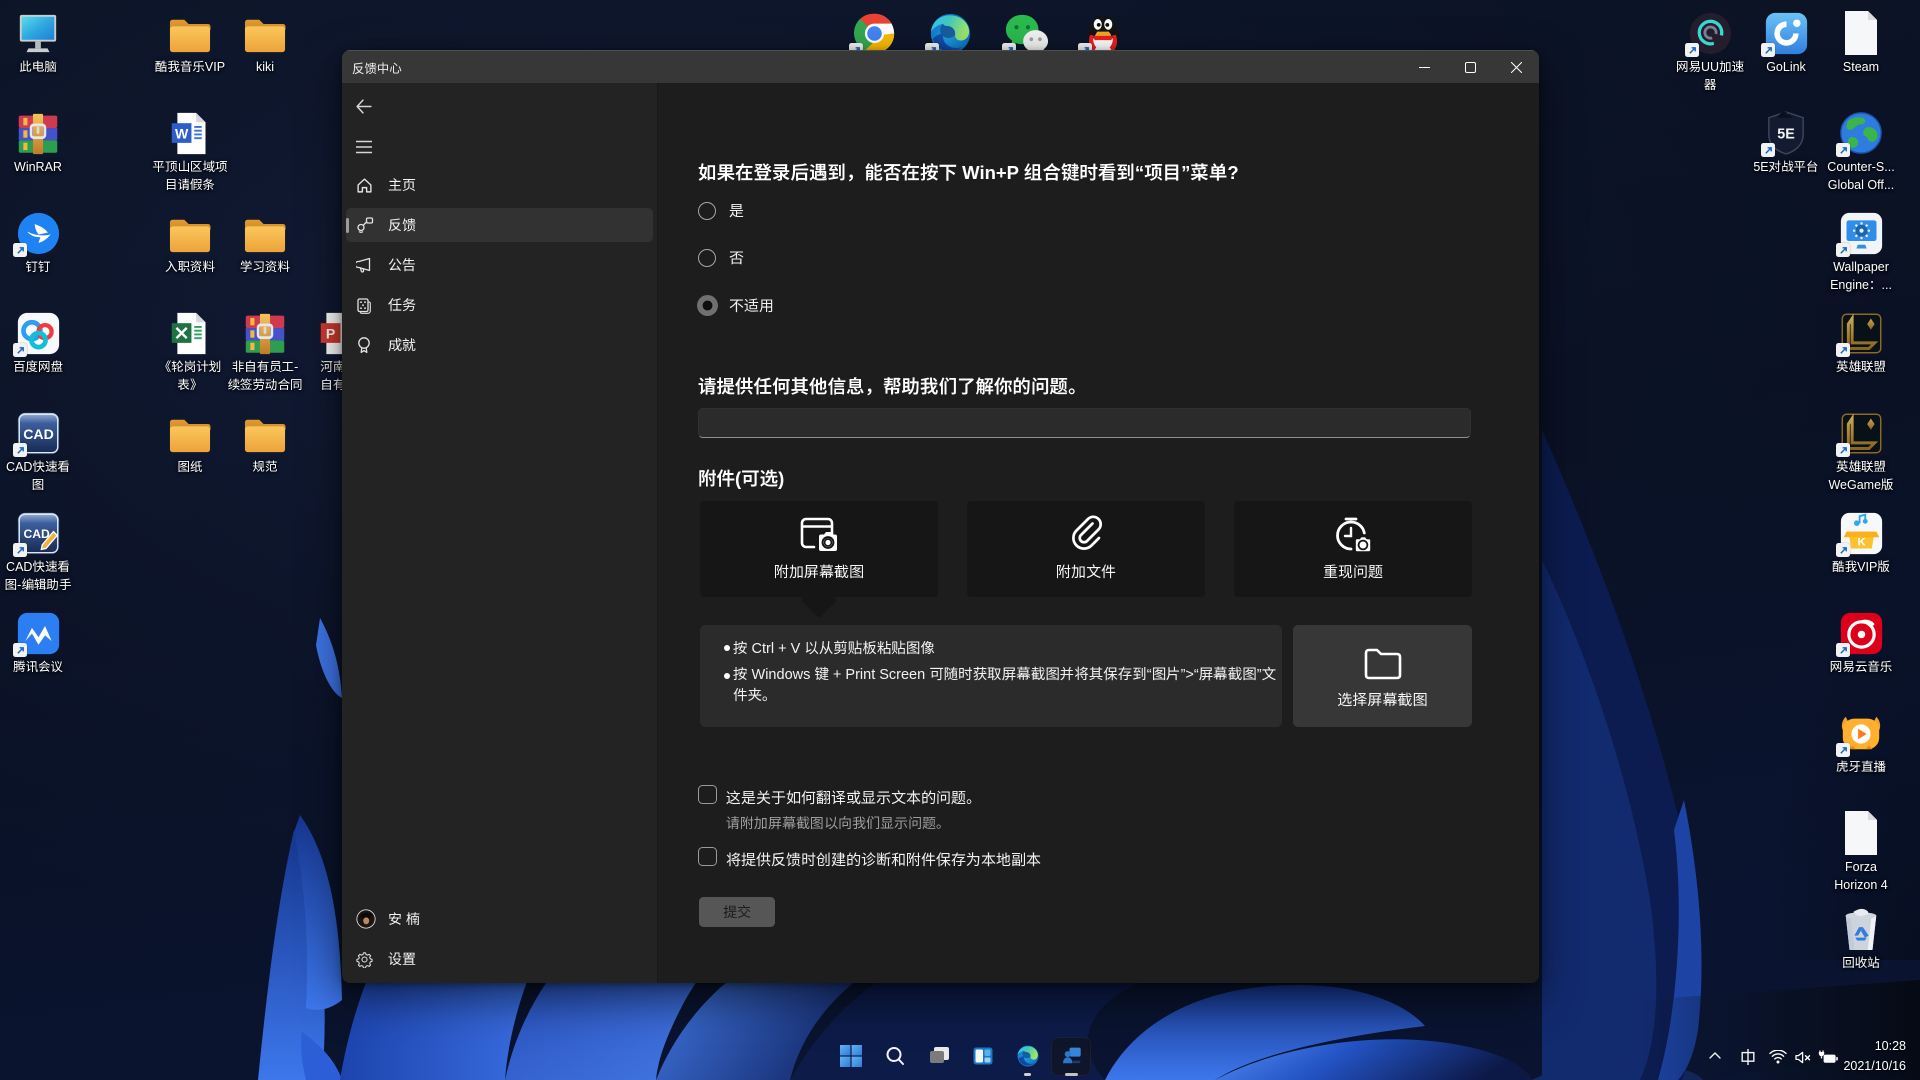 This screenshot has height=1080, width=1920. I want to click on svg-text: 5E, so click(1786, 135).